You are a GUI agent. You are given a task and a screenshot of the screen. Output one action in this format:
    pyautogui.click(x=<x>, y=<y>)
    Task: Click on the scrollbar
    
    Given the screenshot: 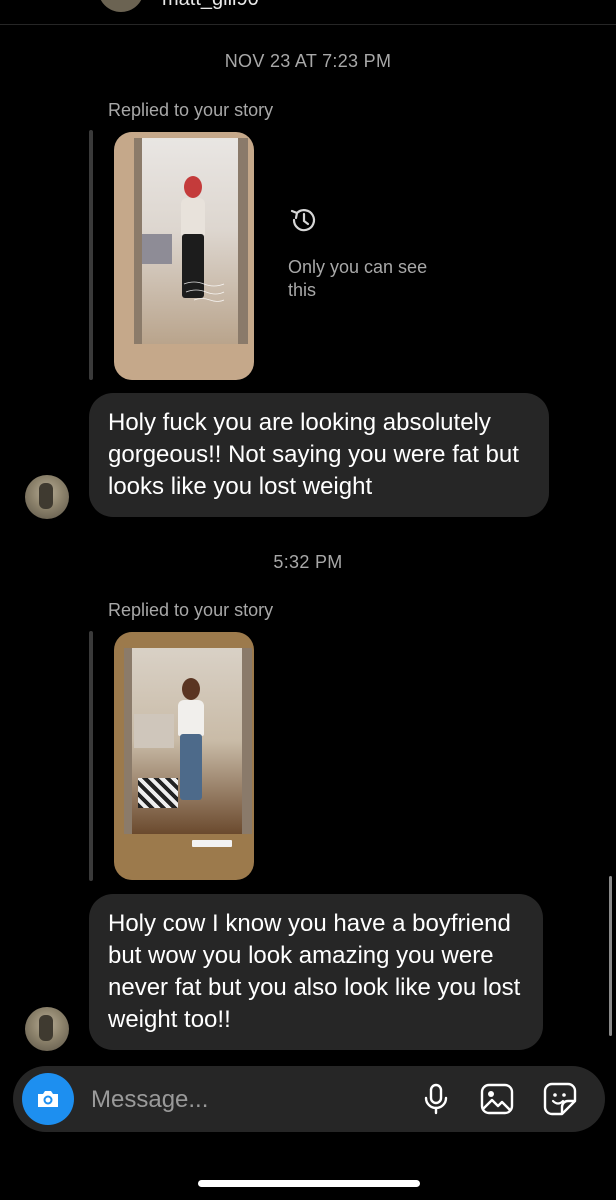 What is the action you would take?
    pyautogui.click(x=610, y=956)
    